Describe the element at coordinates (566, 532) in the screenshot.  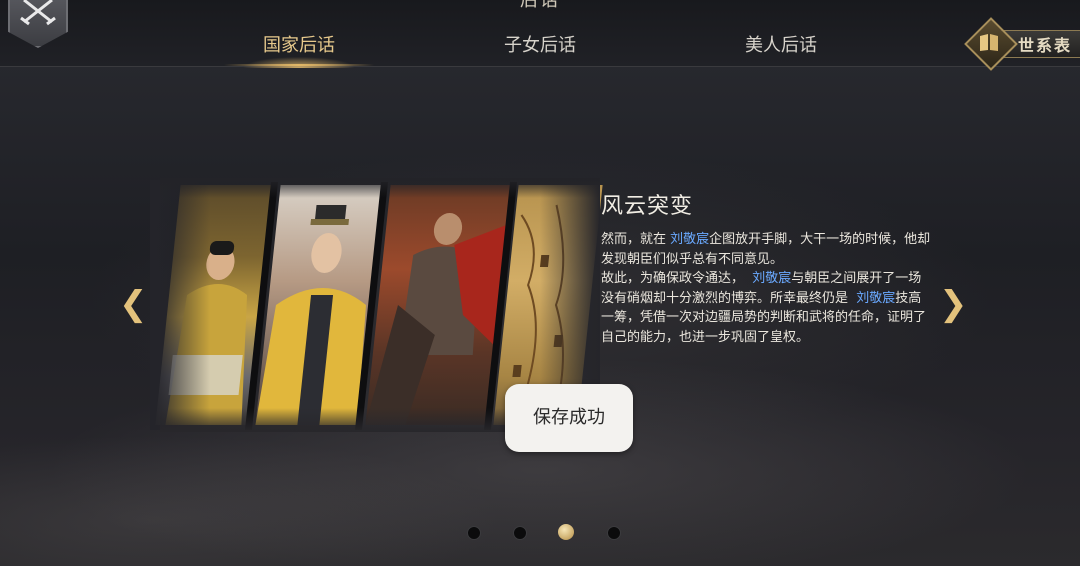
I see `page-dot-3-active` at that location.